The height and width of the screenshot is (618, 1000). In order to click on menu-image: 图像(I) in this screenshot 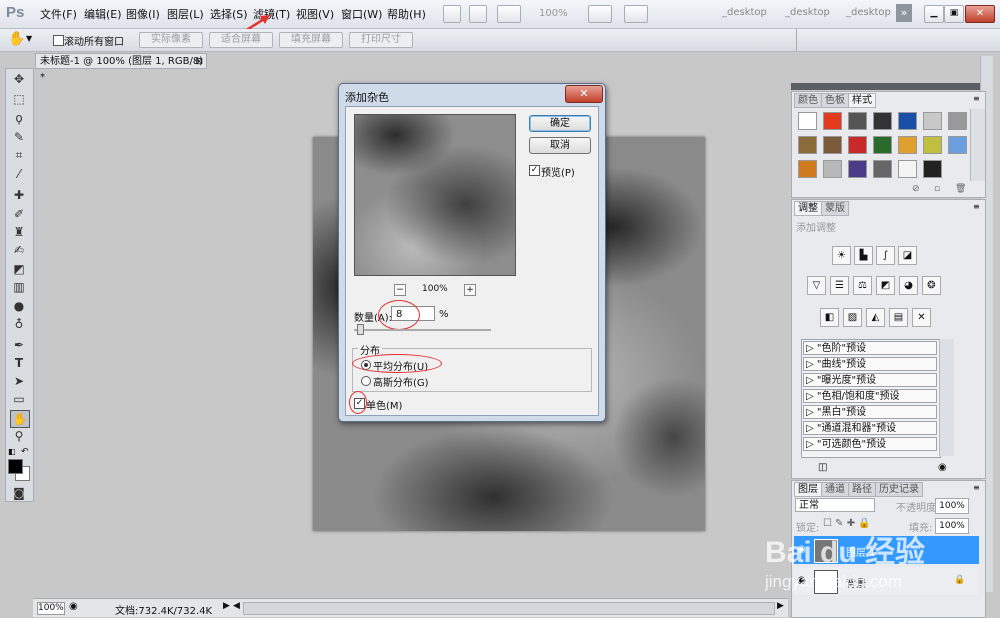, I will do `click(143, 14)`.